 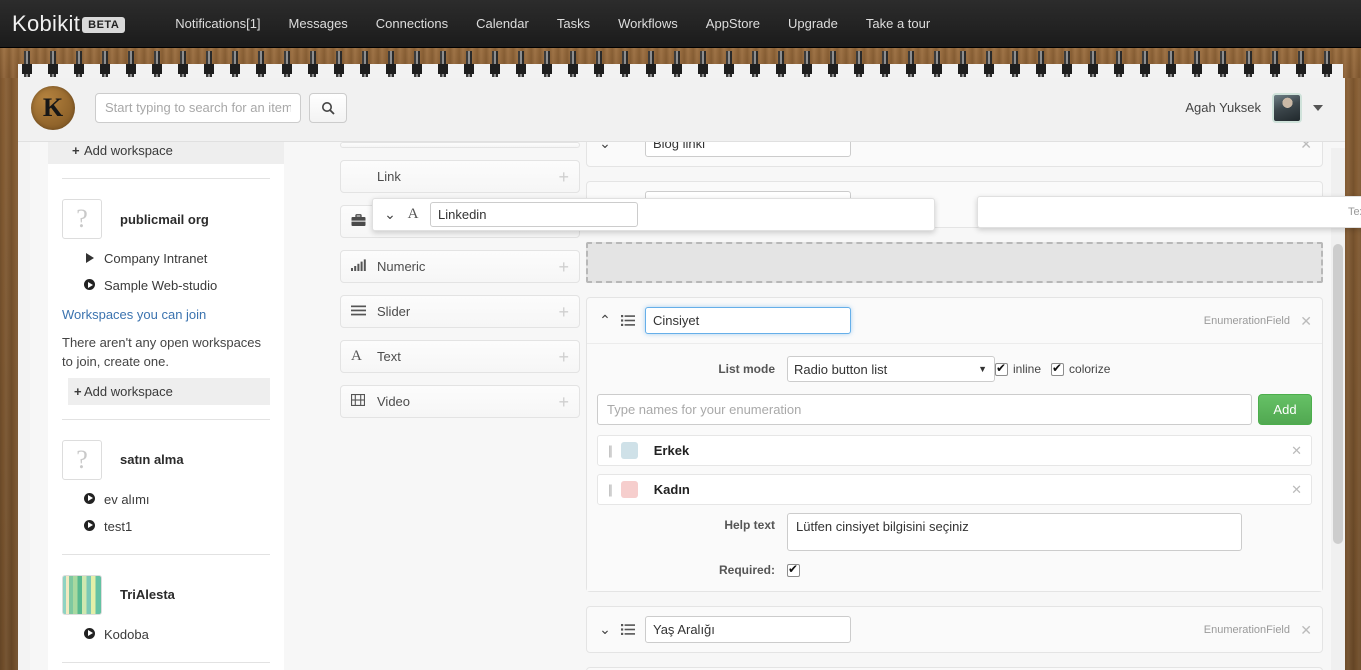 What do you see at coordinates (954, 450) in the screenshot?
I see `enumeration-item-erkek: || Erkek ✕` at bounding box center [954, 450].